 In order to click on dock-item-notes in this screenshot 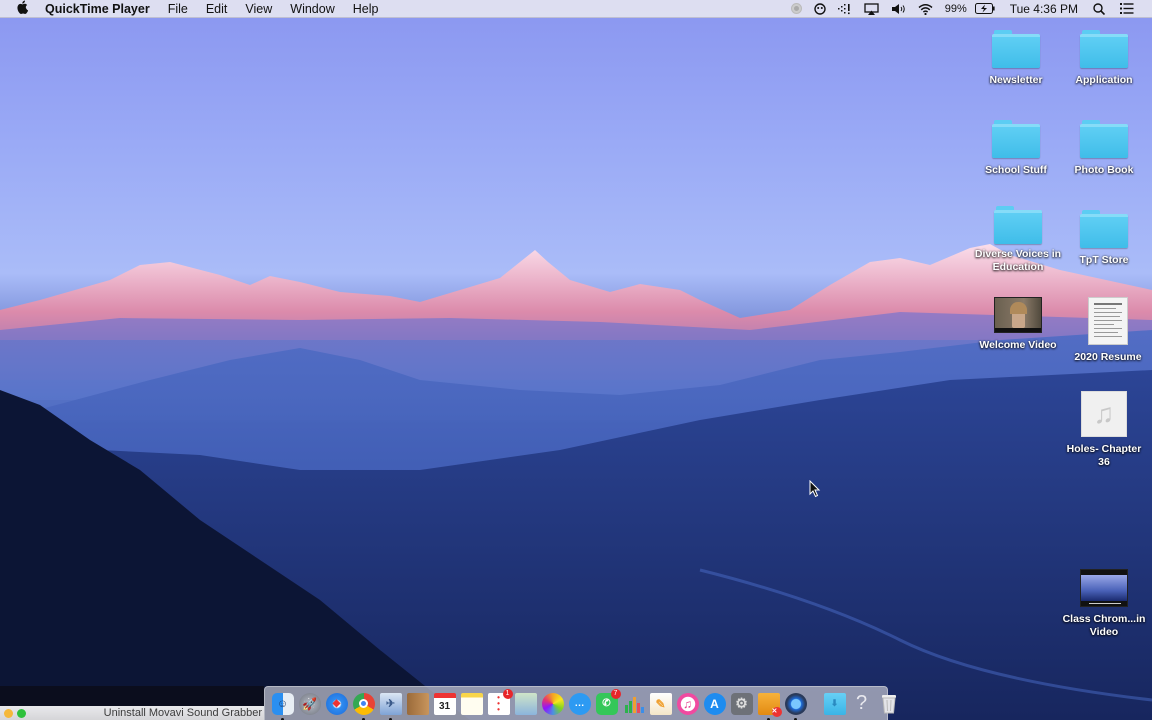, I will do `click(472, 704)`.